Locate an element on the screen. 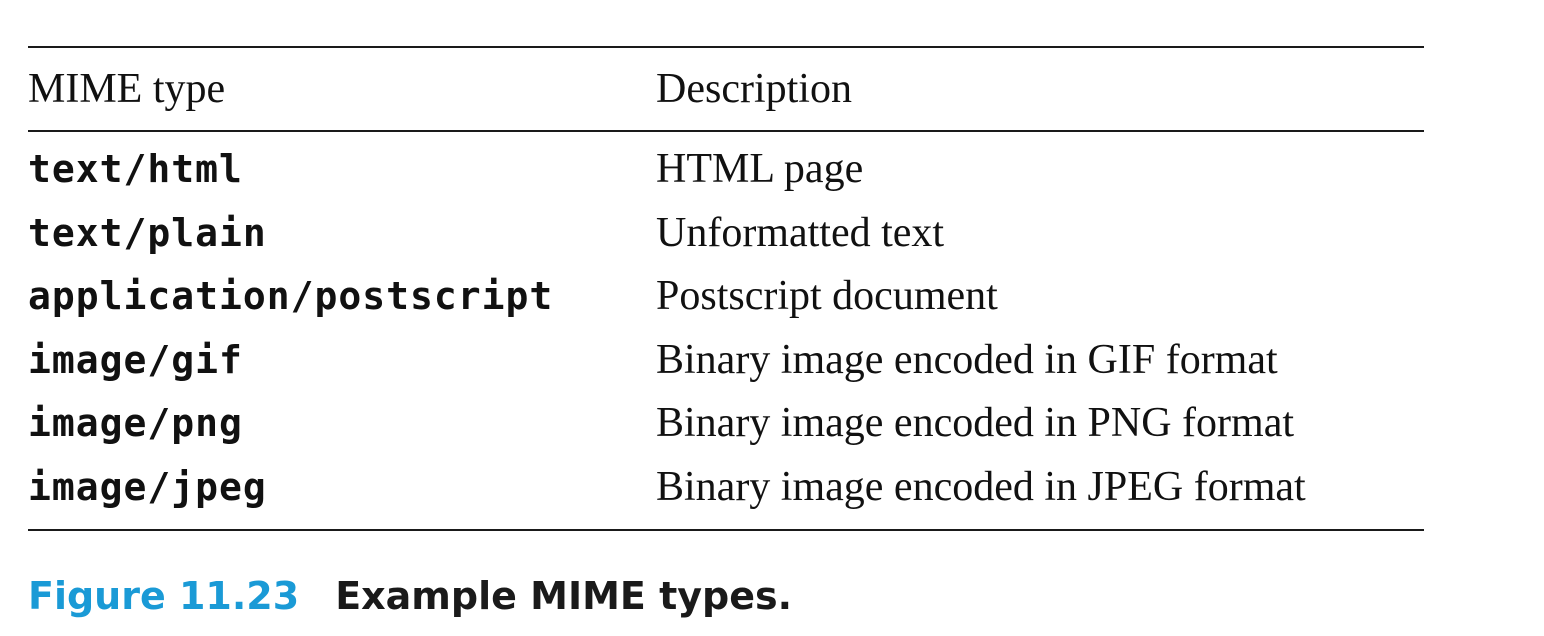 This screenshot has height=636, width=1544. description-cell: Postscript document is located at coordinates (827, 296).